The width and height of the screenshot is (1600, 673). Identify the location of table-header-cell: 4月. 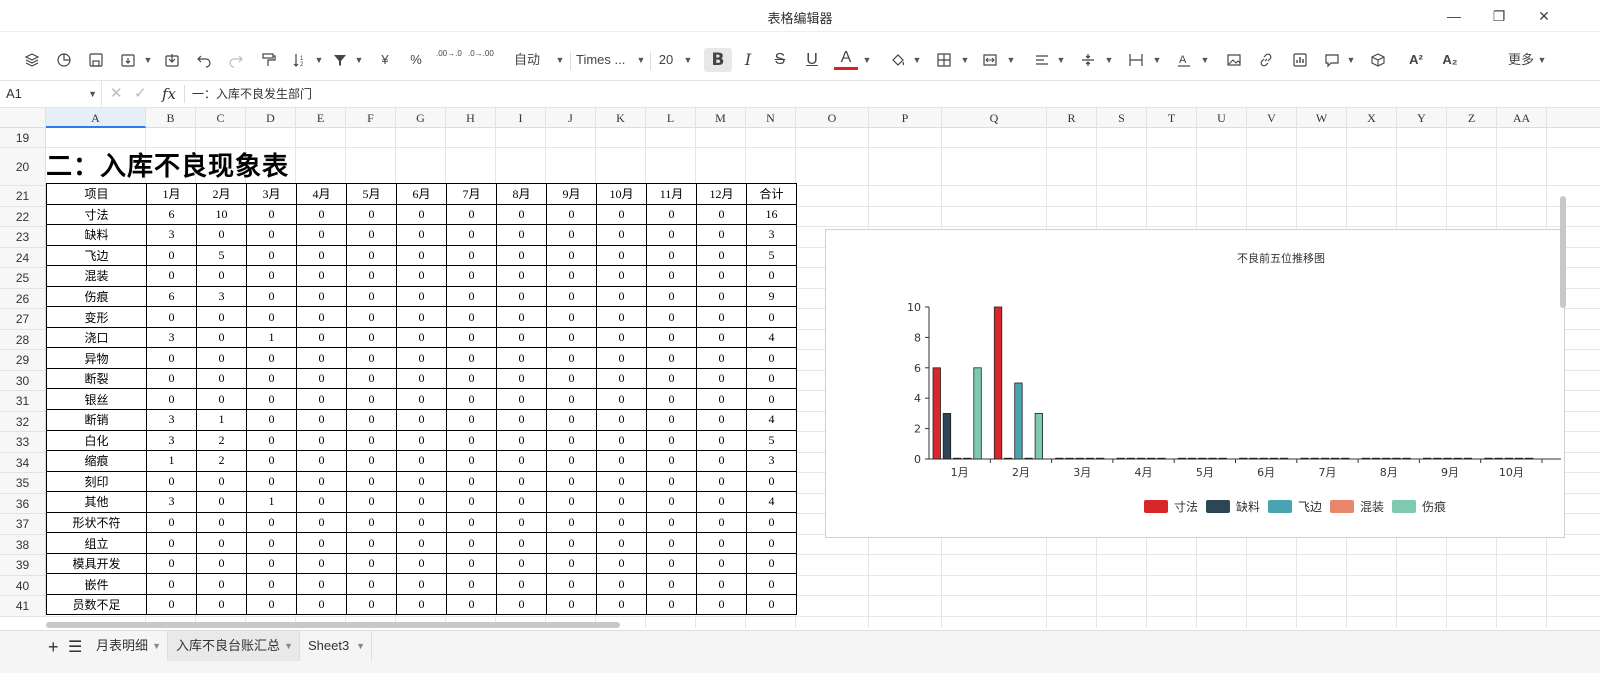
(321, 194).